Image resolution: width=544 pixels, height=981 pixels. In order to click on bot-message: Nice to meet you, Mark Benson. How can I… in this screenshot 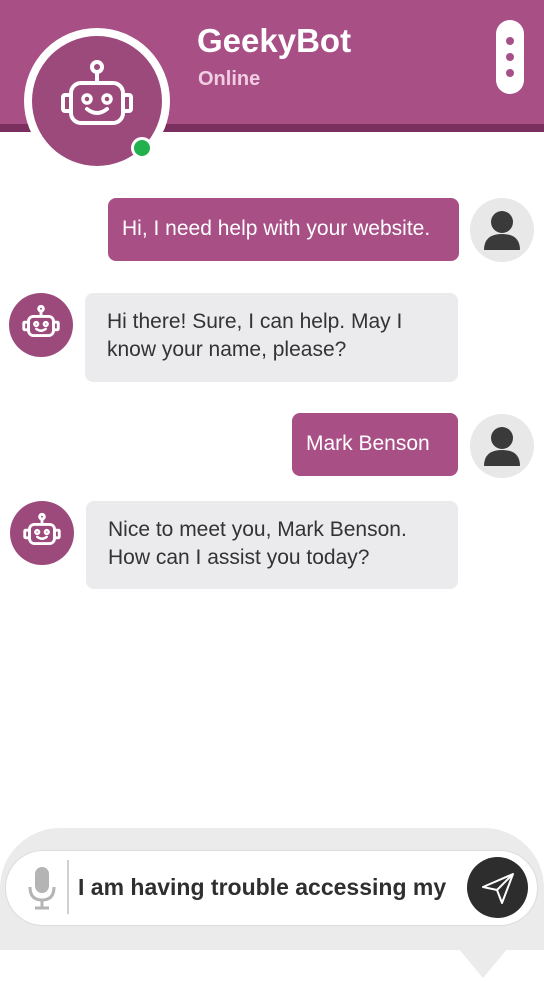, I will do `click(272, 545)`.